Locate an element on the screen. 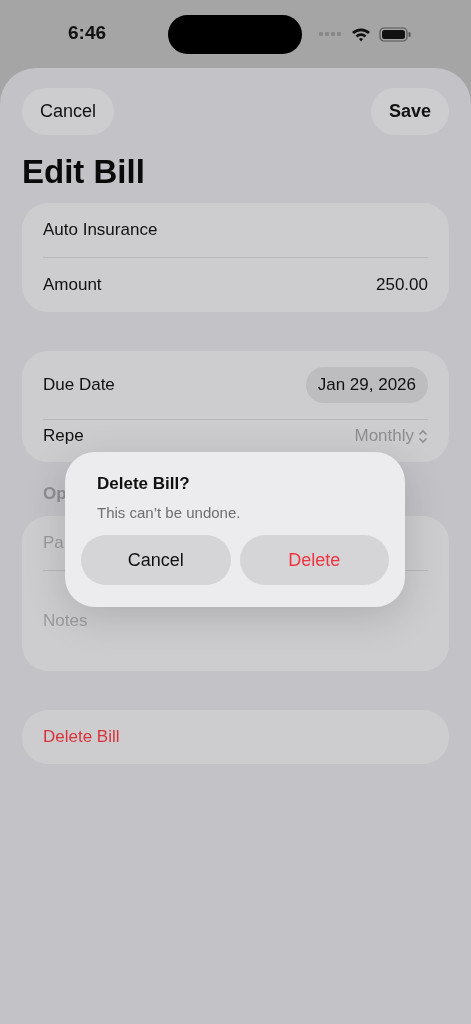 This screenshot has width=471, height=1024. name-field: Auto Insurance is located at coordinates (100, 230).